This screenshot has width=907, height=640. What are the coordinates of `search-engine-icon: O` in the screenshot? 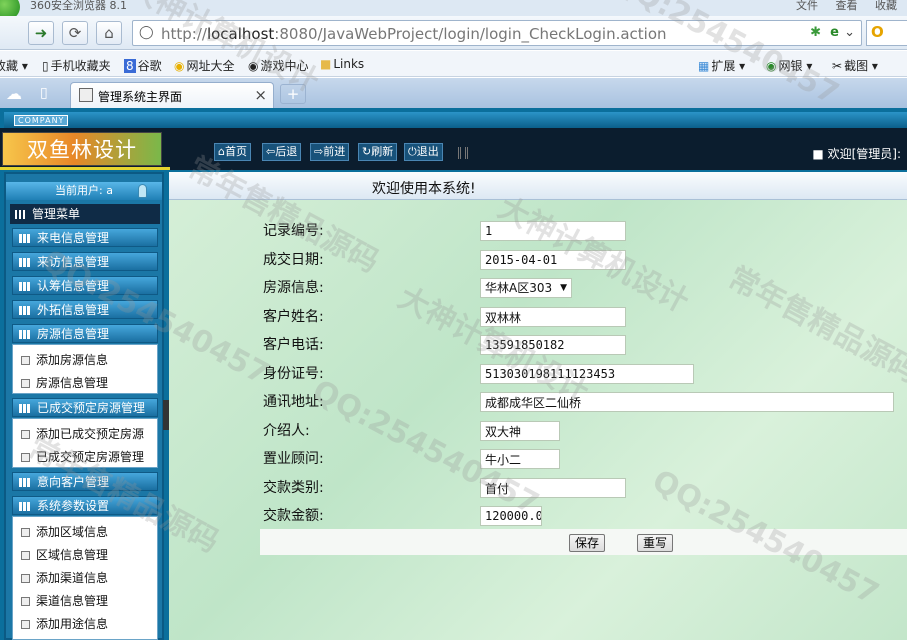 It's located at (877, 32).